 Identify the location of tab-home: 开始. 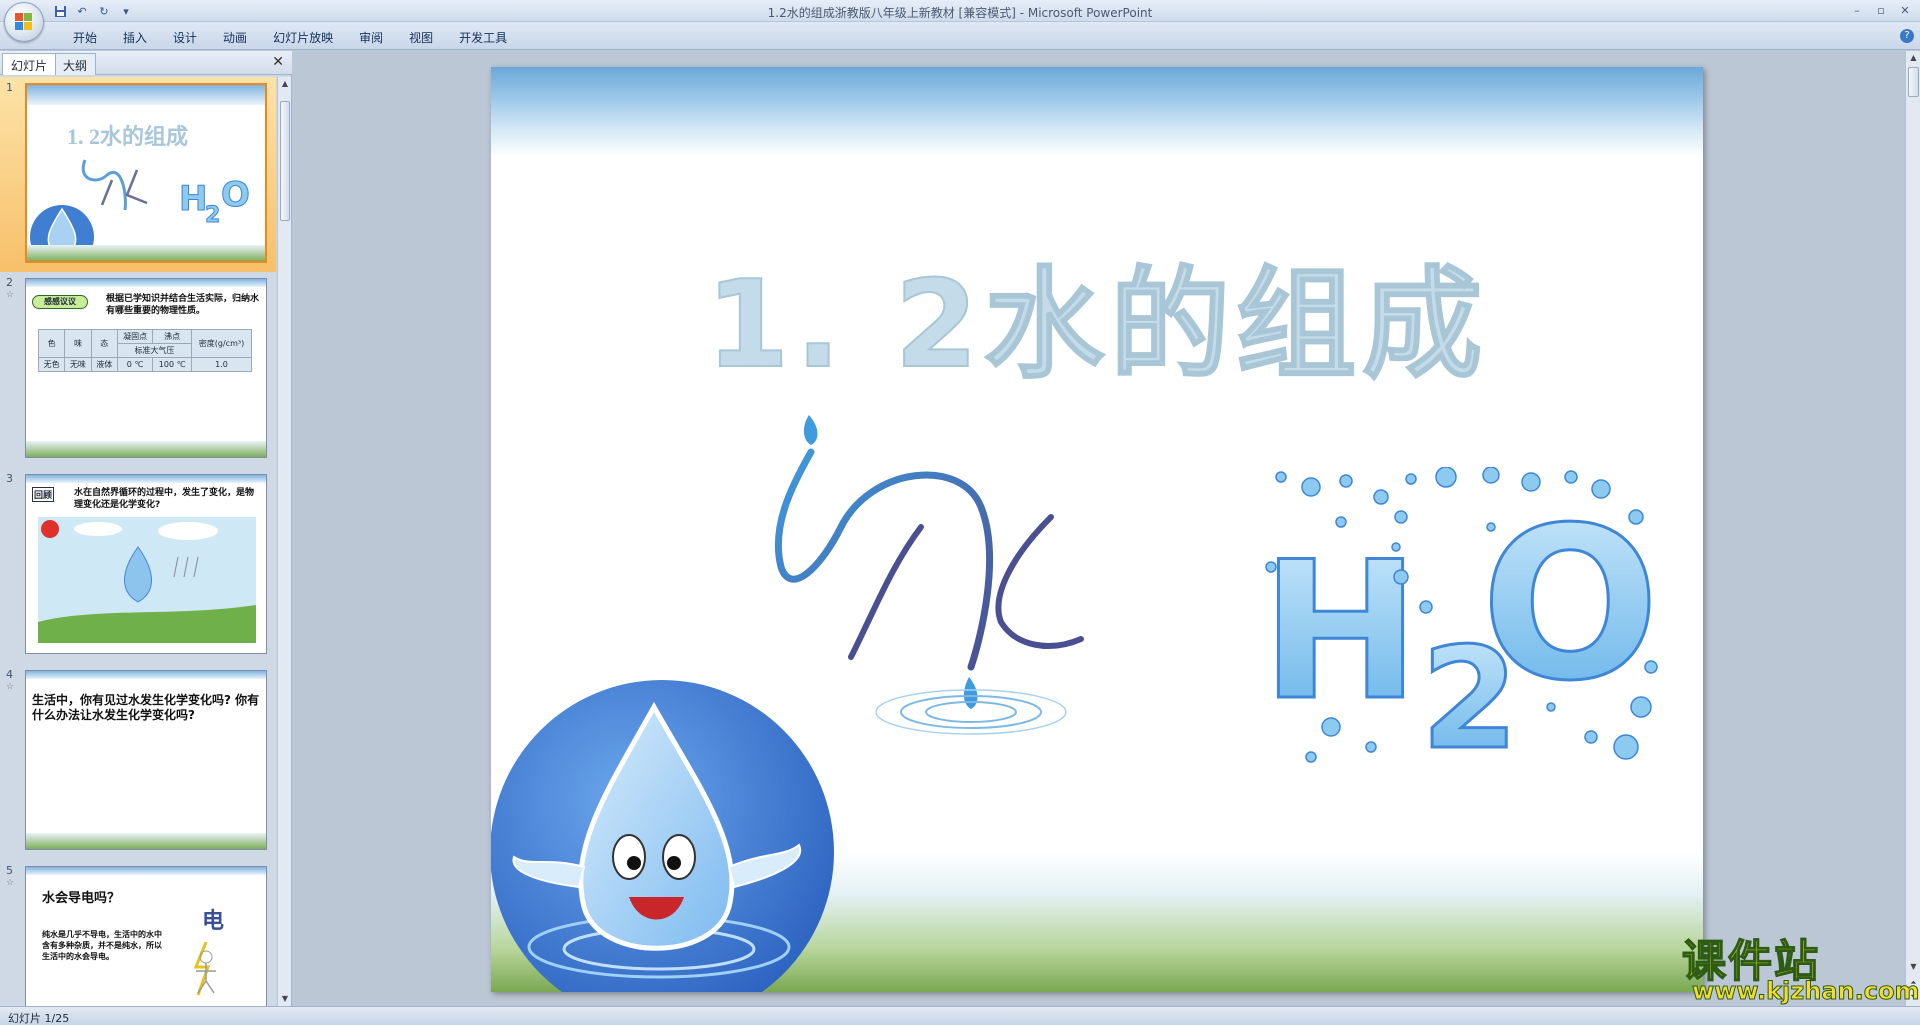
(85, 37).